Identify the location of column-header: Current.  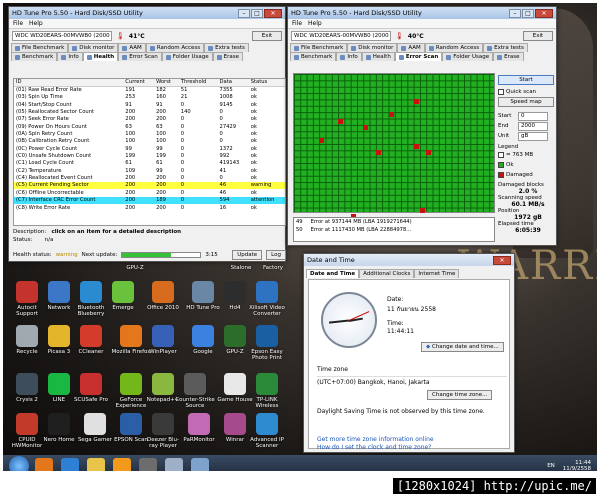
(139, 83).